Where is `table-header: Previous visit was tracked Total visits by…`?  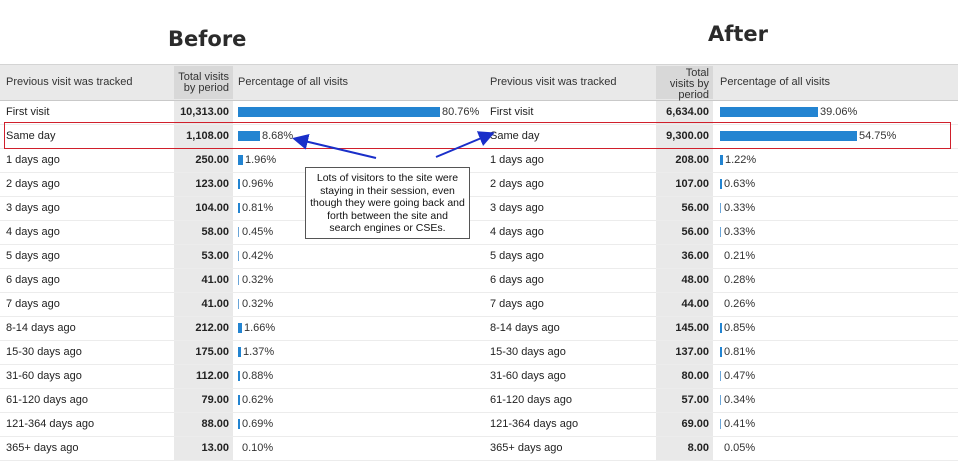 table-header: Previous visit was tracked Total visits by… is located at coordinates (721, 82).